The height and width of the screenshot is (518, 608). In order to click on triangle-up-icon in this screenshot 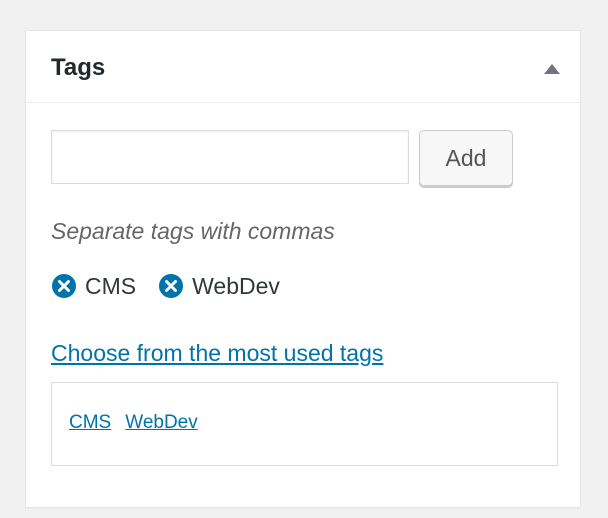, I will do `click(552, 69)`.